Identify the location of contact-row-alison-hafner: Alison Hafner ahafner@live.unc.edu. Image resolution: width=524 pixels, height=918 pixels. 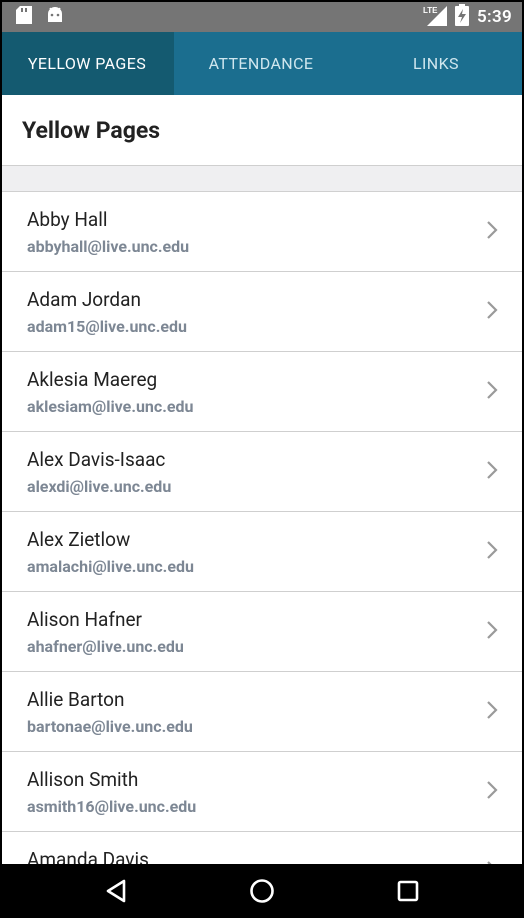
(262, 632).